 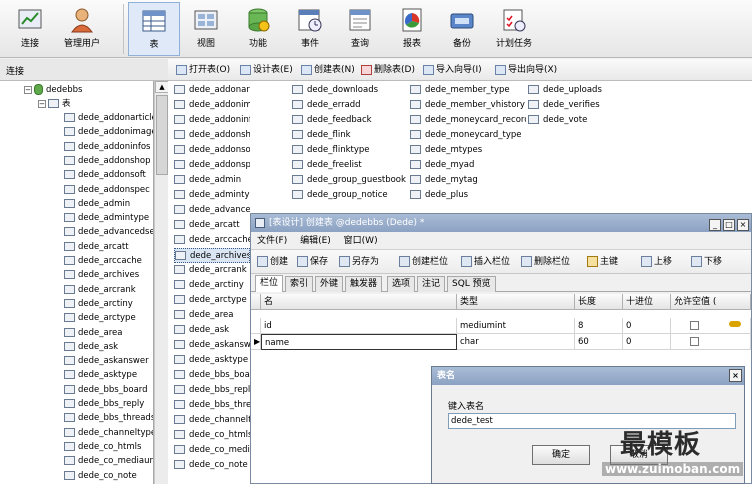 What do you see at coordinates (501, 223) in the screenshot?
I see `design-window-titlebar: [表设计] 创建表 @dedebbs (Dede) * _ □ ×` at bounding box center [501, 223].